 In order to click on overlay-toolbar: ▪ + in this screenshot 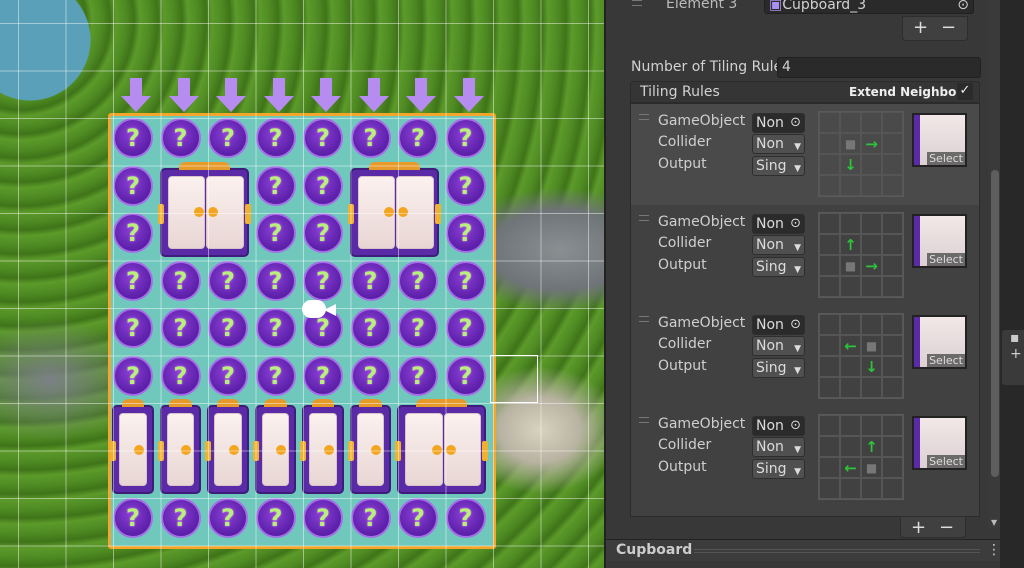, I will do `click(1013, 357)`.